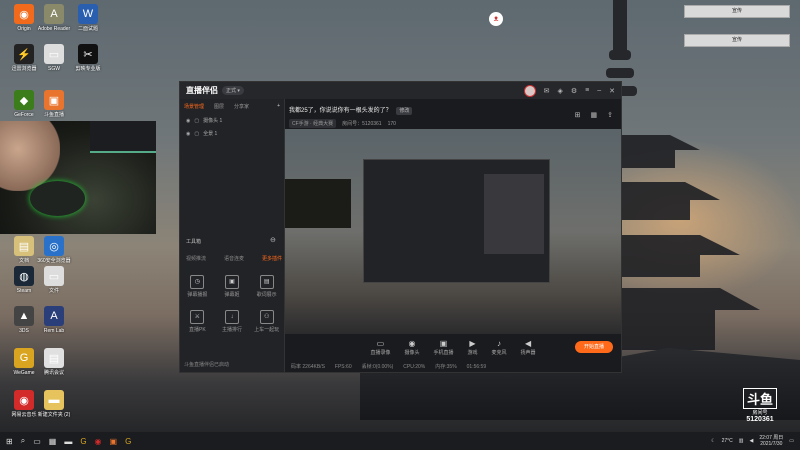 This screenshot has height=450, width=800. Describe the element at coordinates (219, 106) in the screenshot. I see `tab-layers: 图层` at that location.